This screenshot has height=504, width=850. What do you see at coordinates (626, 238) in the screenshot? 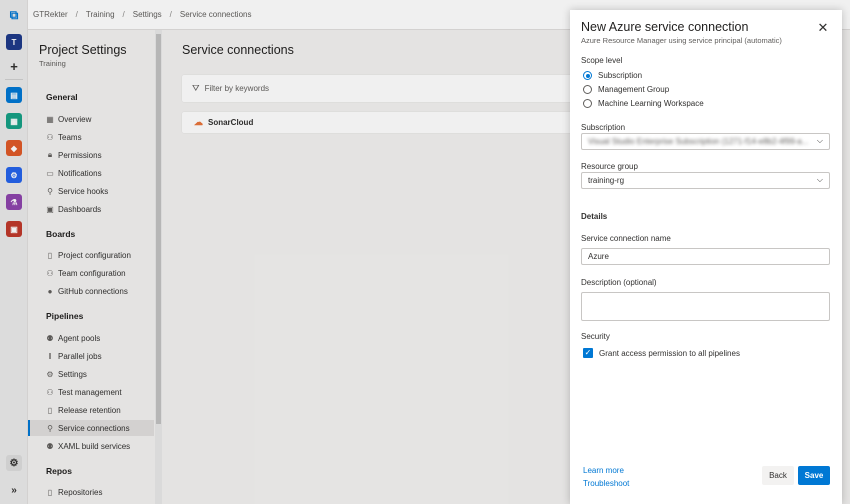
I see `service-connection-name-label: Service connection name` at bounding box center [626, 238].